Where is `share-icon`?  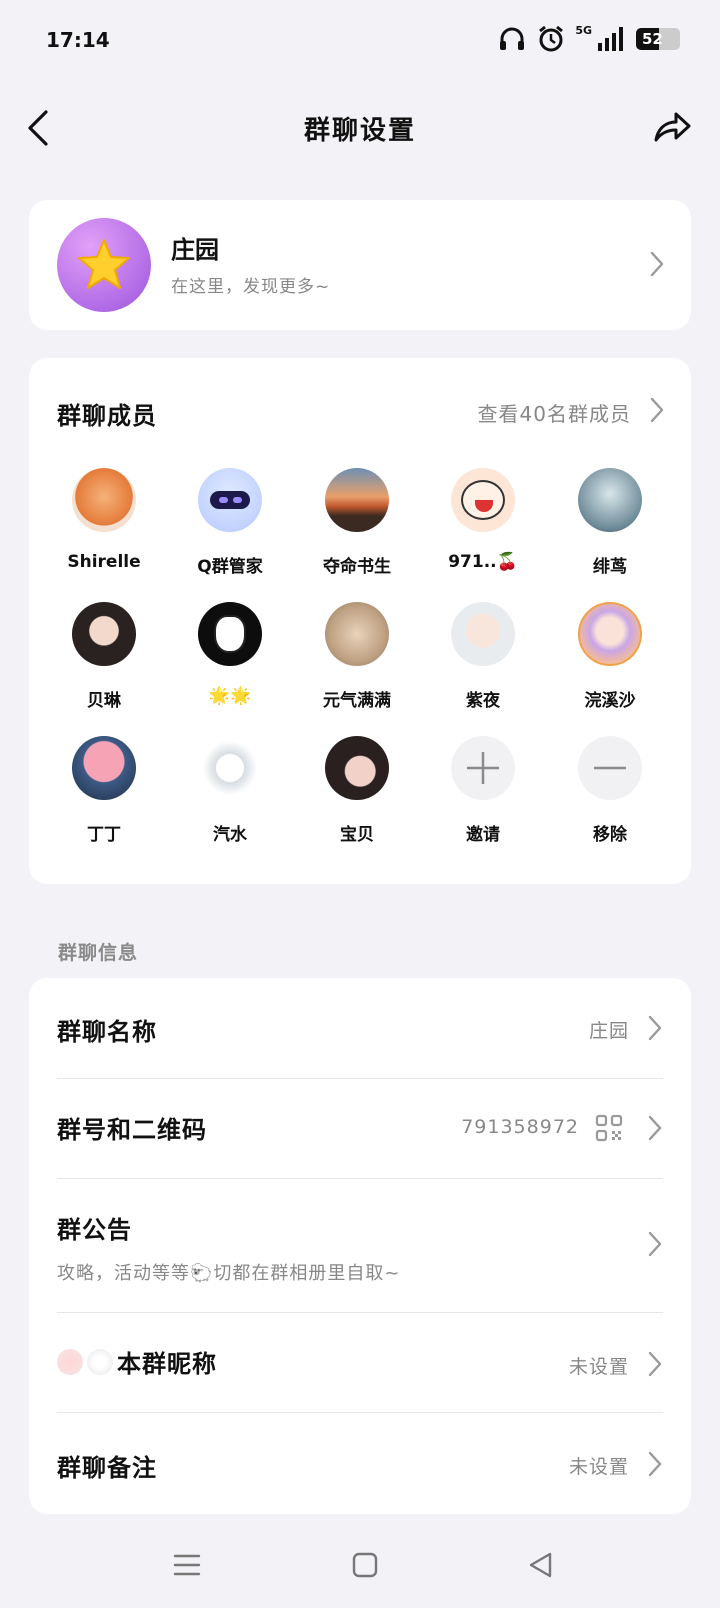 share-icon is located at coordinates (672, 126).